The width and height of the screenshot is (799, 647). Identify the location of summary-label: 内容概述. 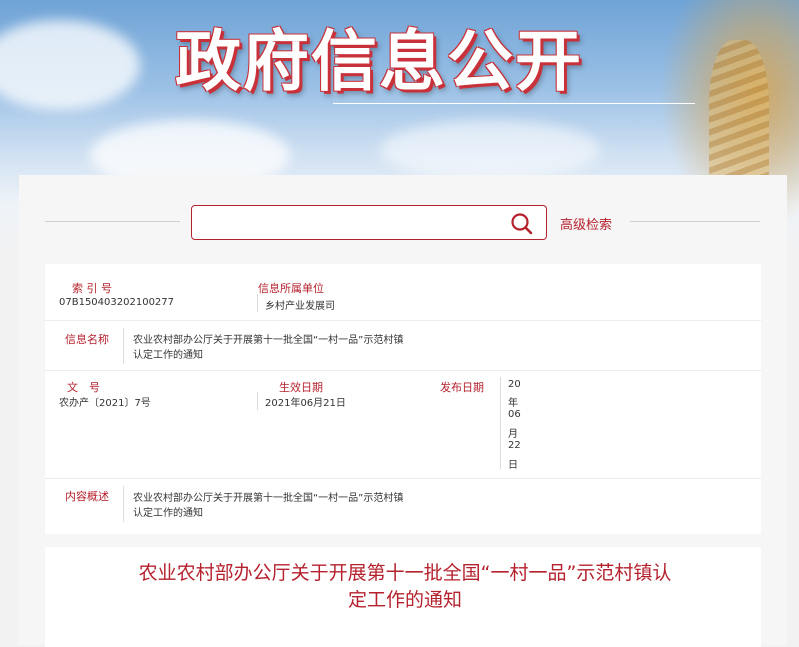
(87, 496).